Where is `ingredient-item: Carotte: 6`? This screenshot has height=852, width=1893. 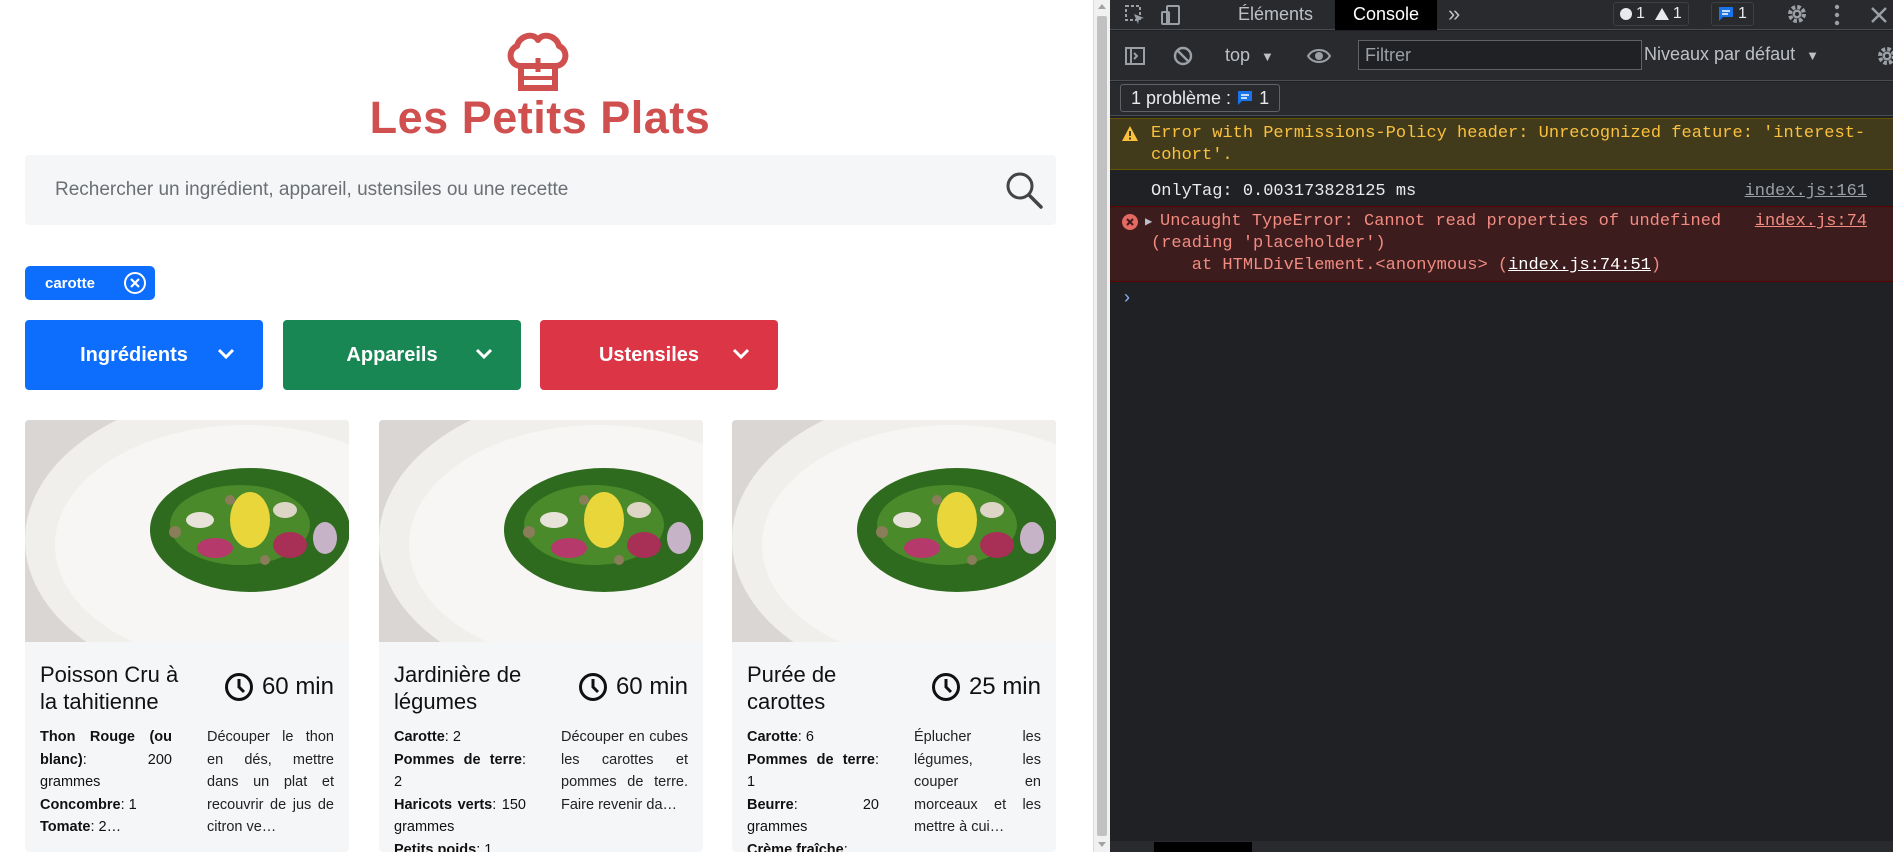
ingredient-item: Carotte: 6 is located at coordinates (813, 737).